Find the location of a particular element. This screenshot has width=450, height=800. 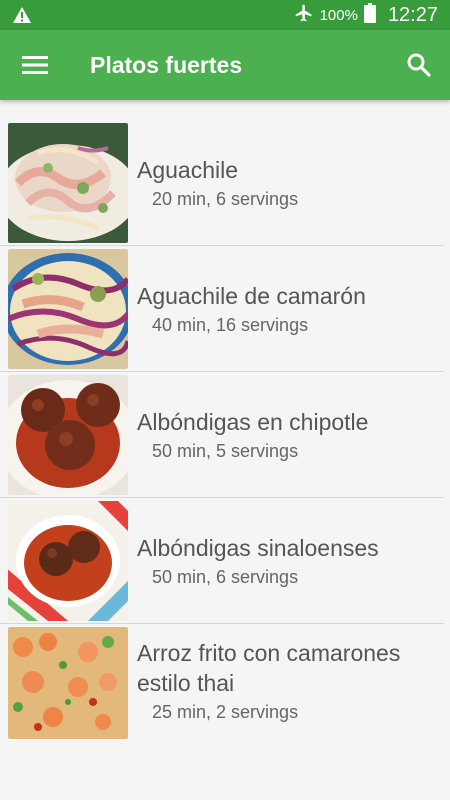

recipe-meta: 50 min, 5 servings is located at coordinates (225, 451).